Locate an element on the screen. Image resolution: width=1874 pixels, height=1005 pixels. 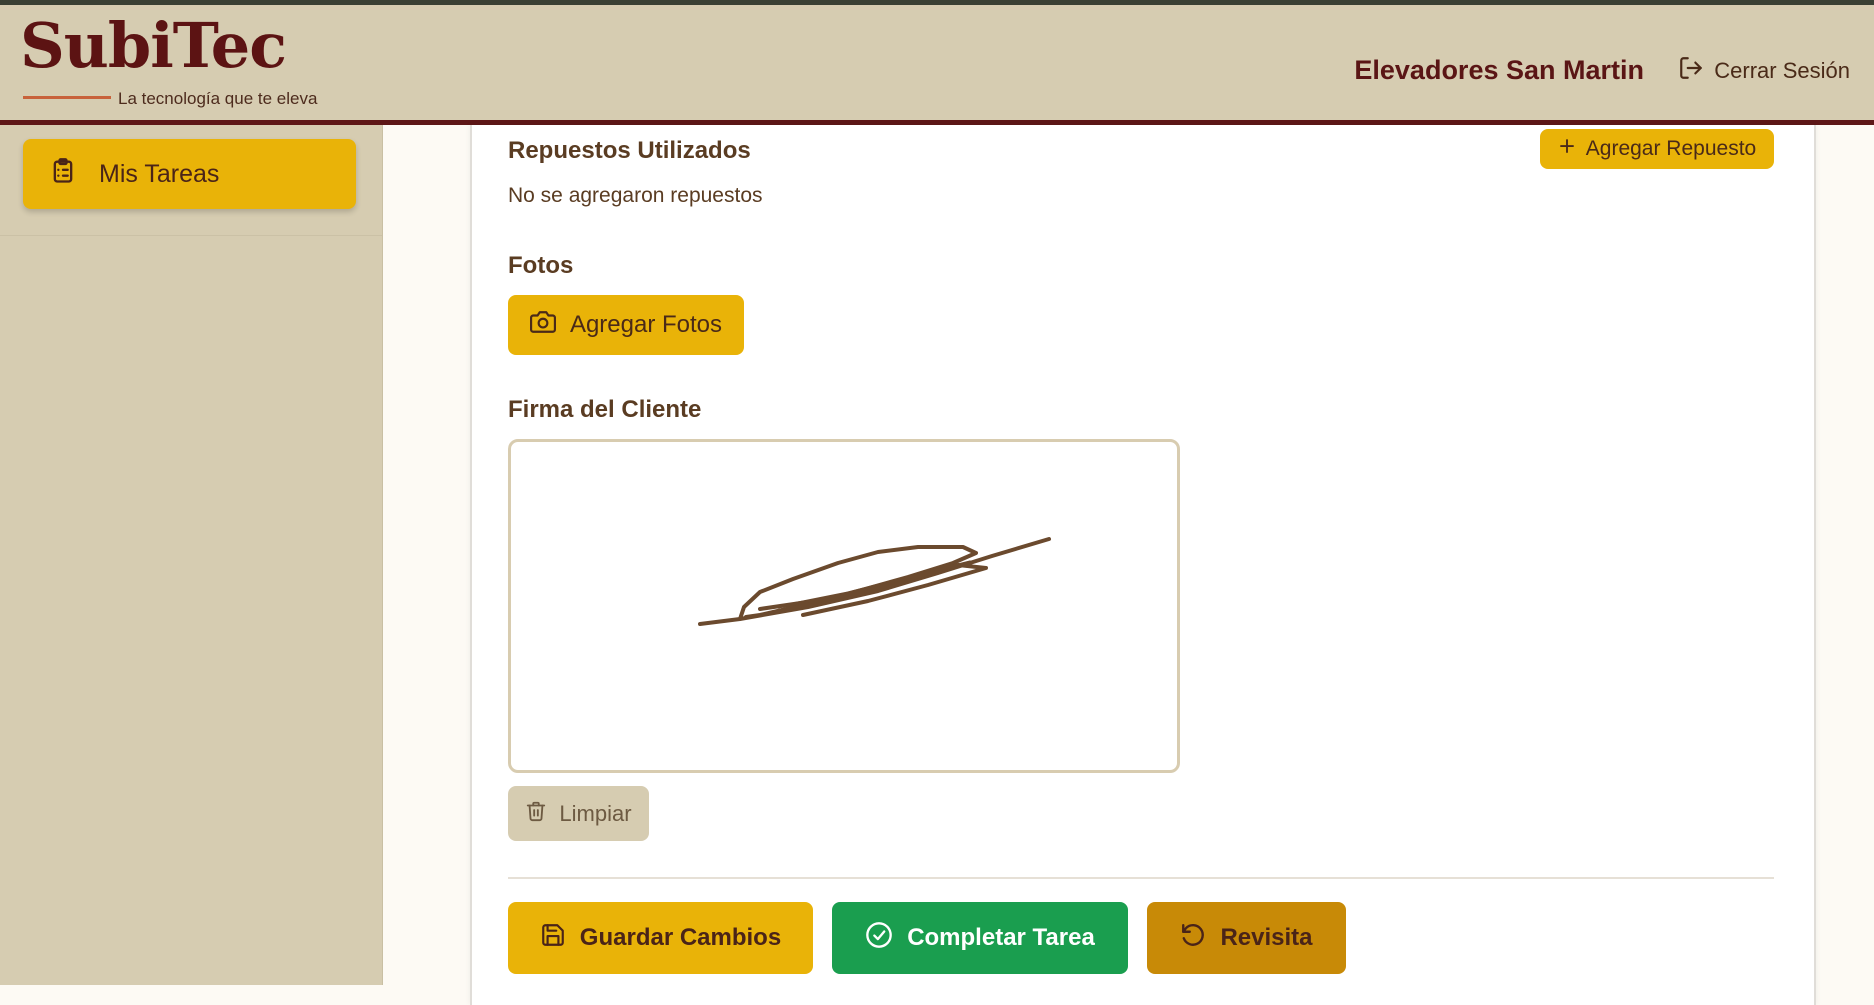
add-photos-label: Agregar Fotos is located at coordinates (646, 324).